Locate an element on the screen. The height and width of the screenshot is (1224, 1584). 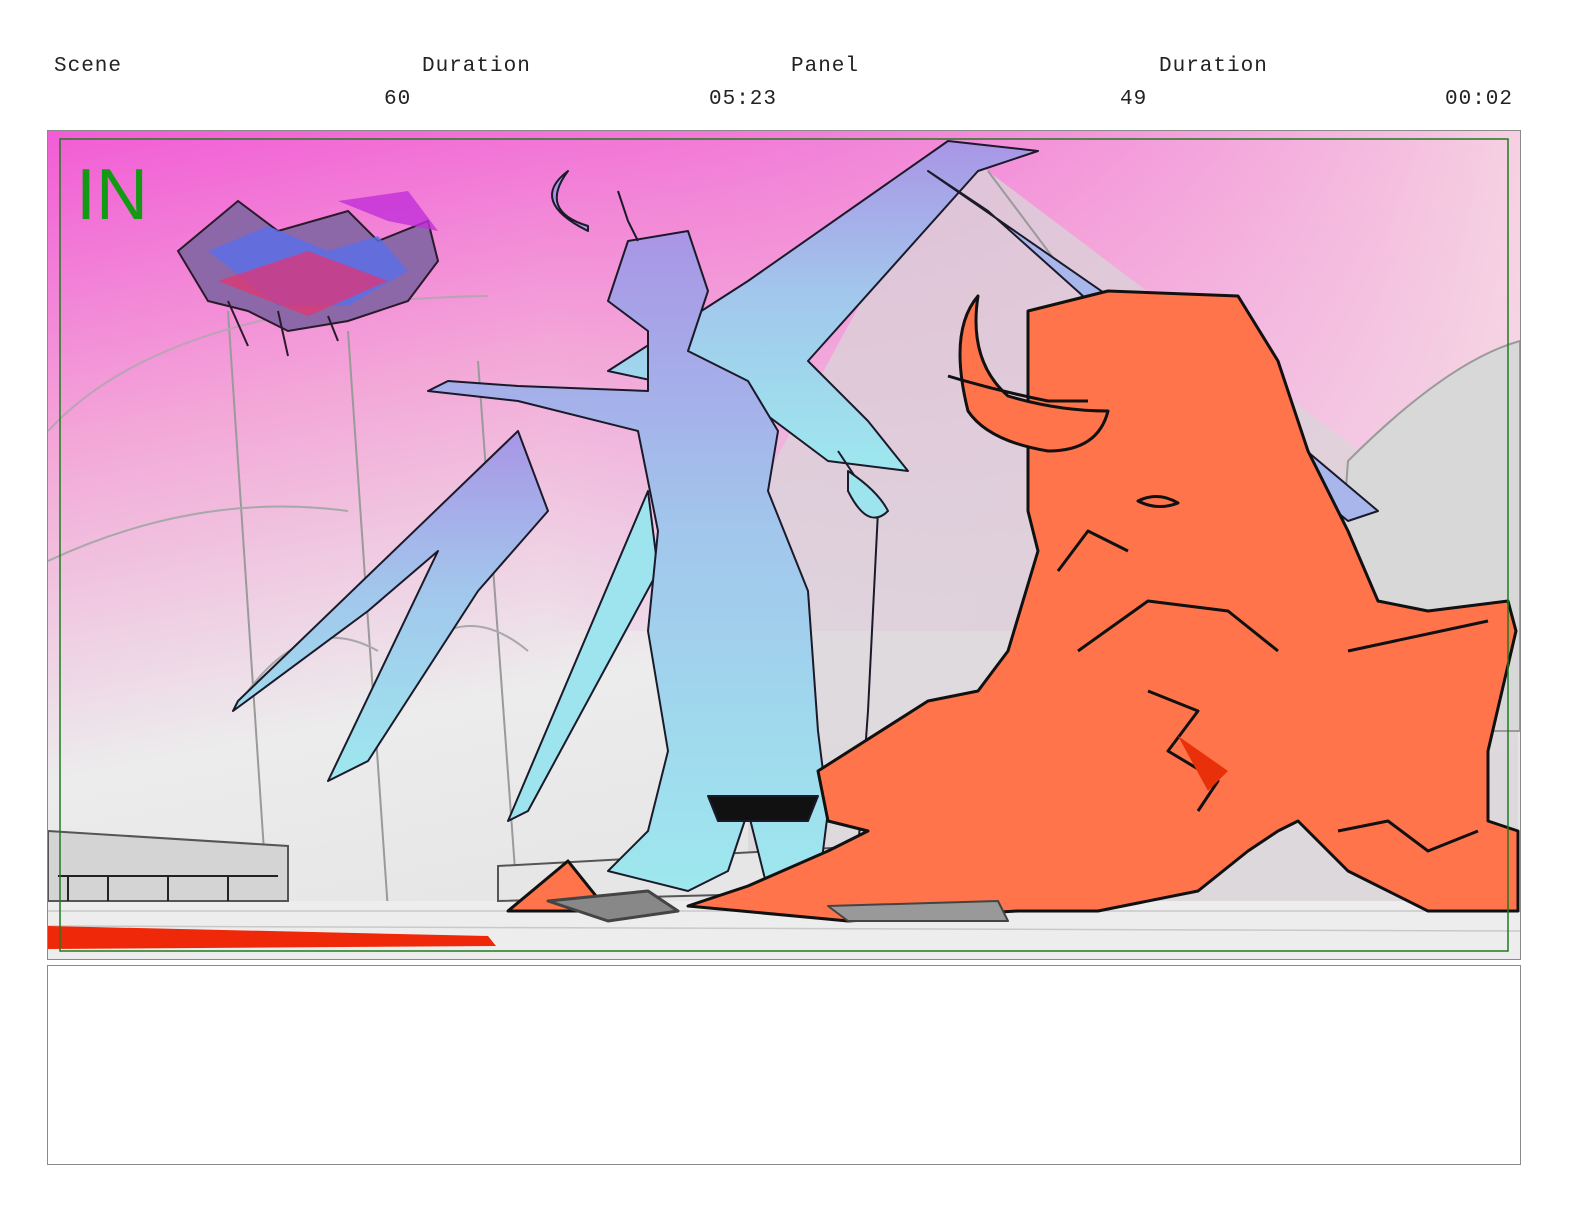
in-marker: IN is located at coordinates (112, 195).